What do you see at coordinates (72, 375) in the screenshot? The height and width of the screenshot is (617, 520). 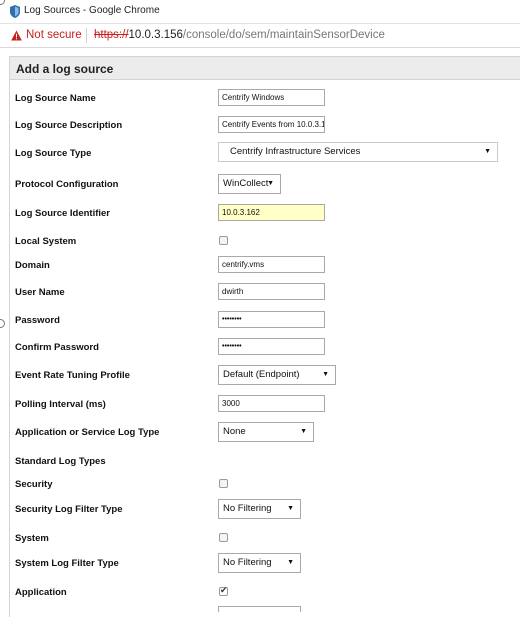 I see `event-rate-tuning-profile-label: Event Rate Tuning Profile` at bounding box center [72, 375].